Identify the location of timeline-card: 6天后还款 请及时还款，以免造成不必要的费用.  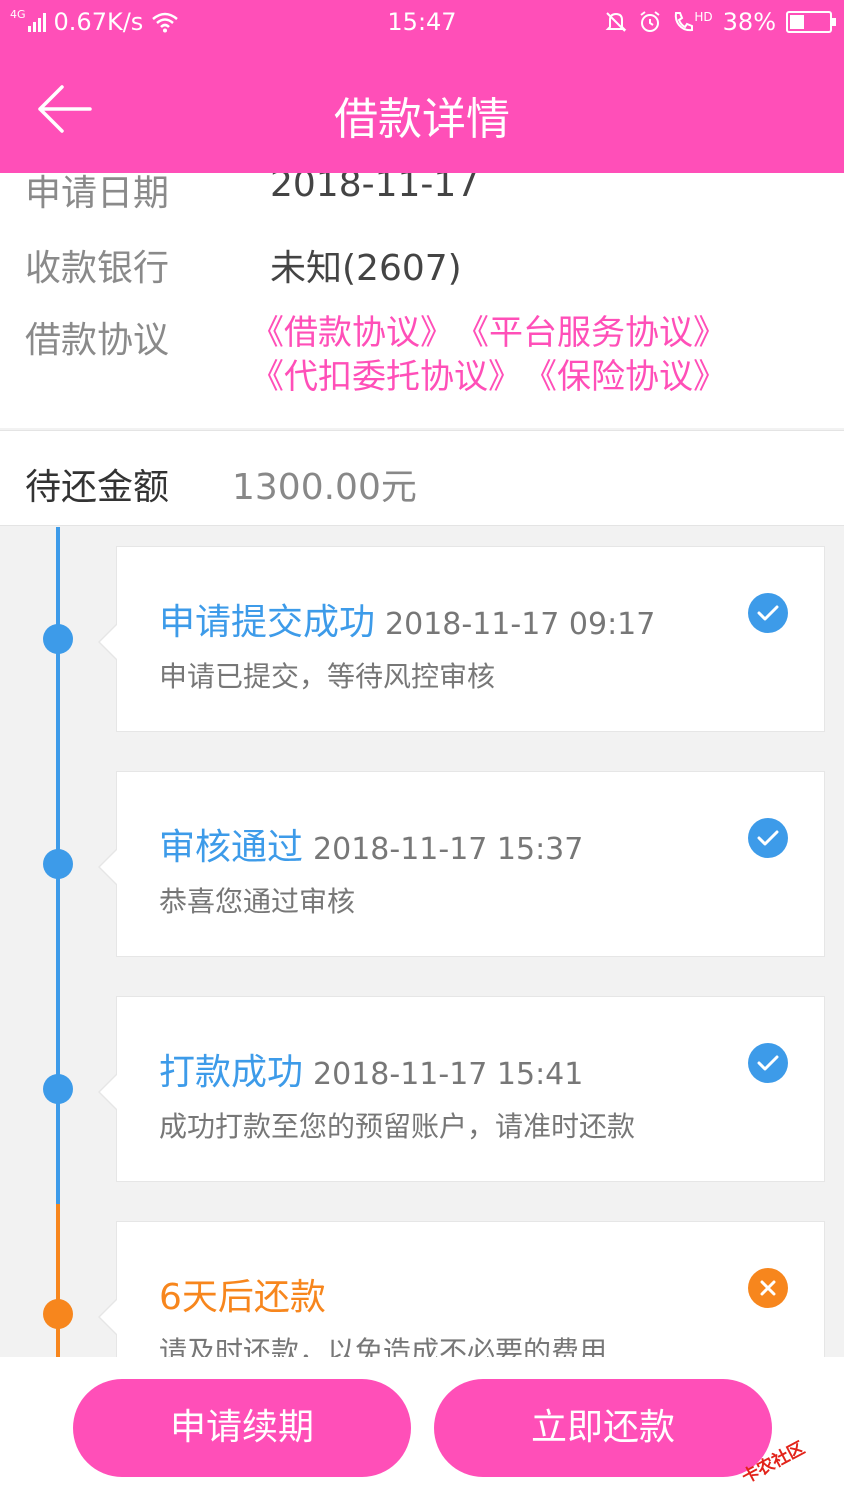
(461, 1289).